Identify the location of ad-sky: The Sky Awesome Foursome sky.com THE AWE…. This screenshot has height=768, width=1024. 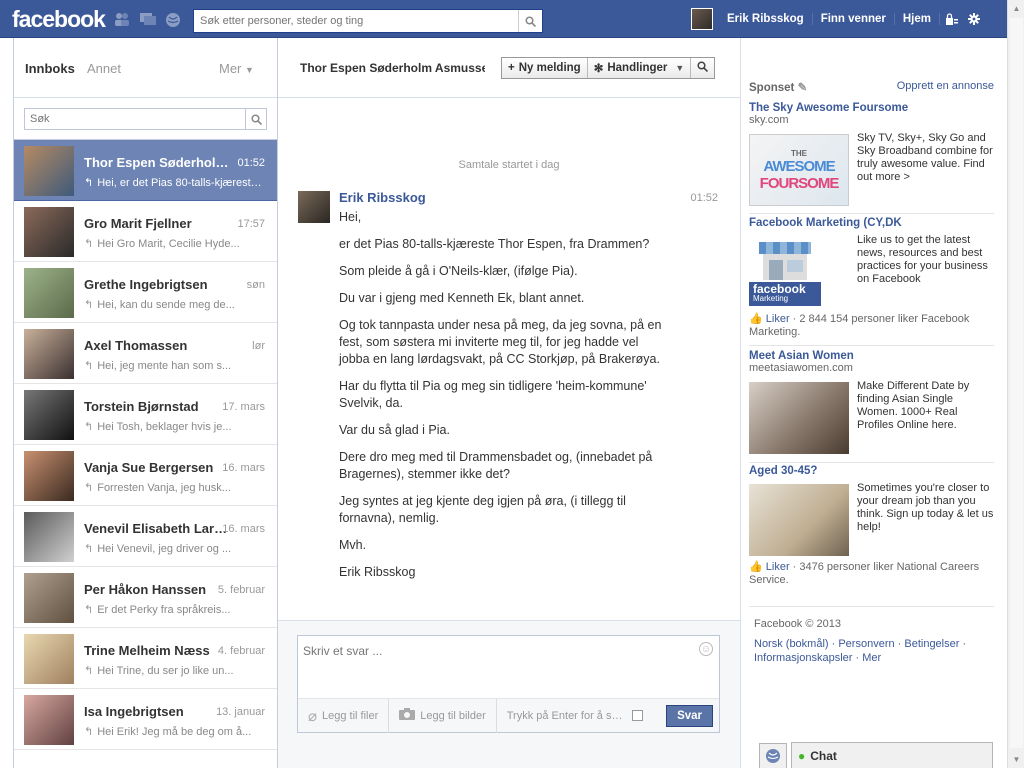
(871, 154).